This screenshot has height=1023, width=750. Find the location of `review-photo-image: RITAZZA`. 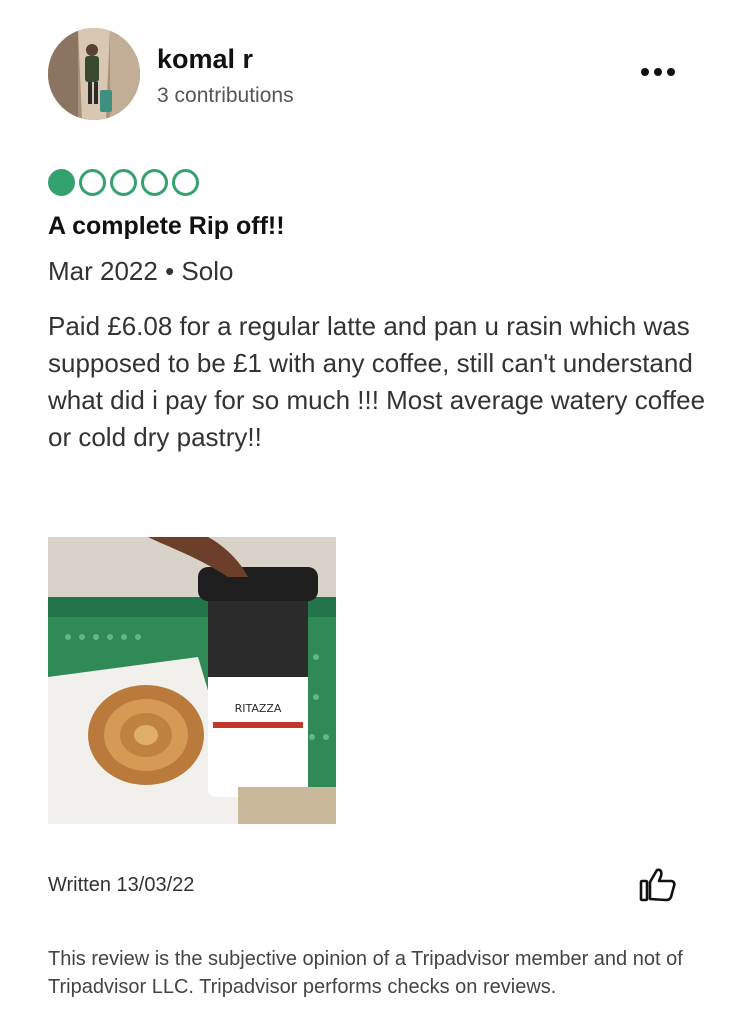

review-photo-image: RITAZZA is located at coordinates (192, 680).